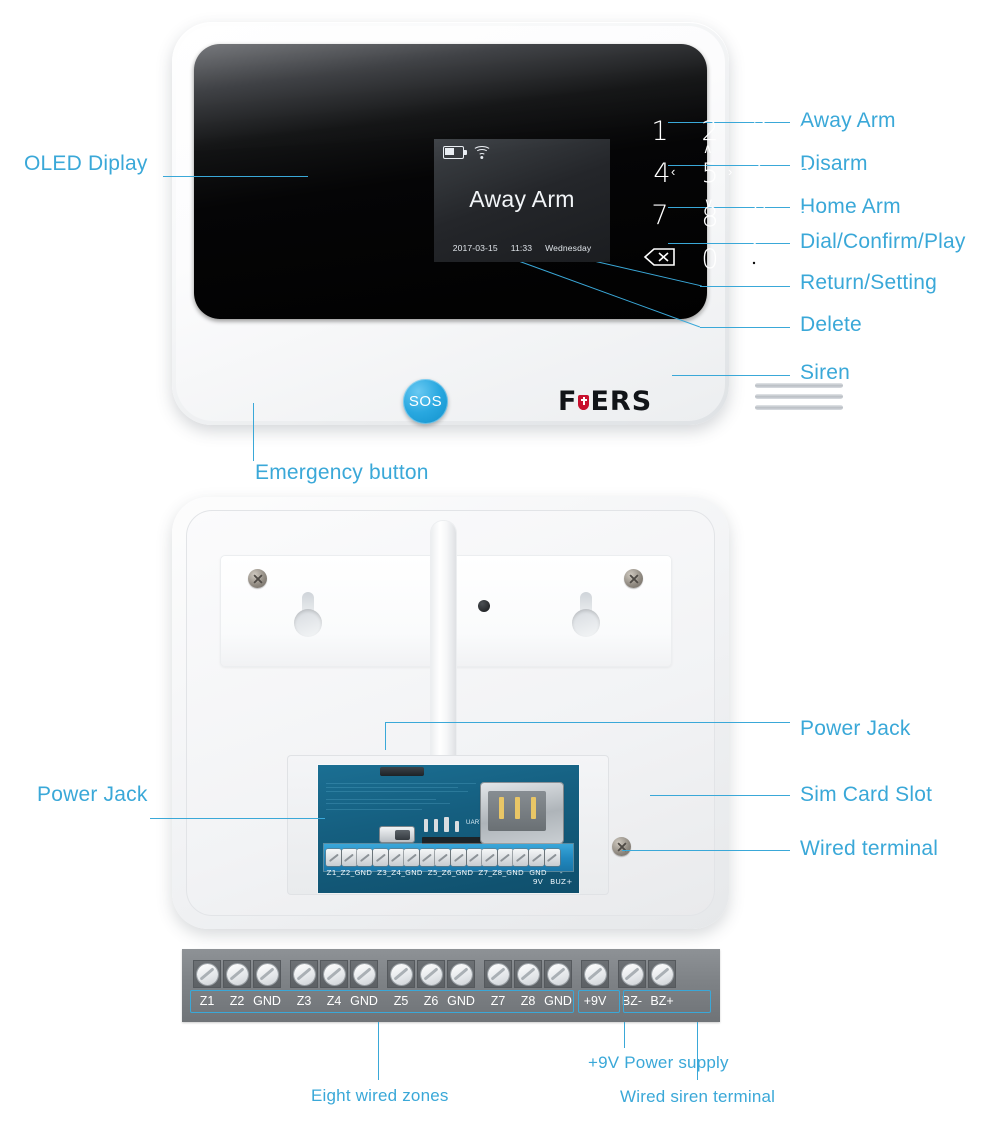 This screenshot has width=1000, height=1130. I want to click on oled-datetime: 2017-03-15 11:33 Wednesday, so click(522, 248).